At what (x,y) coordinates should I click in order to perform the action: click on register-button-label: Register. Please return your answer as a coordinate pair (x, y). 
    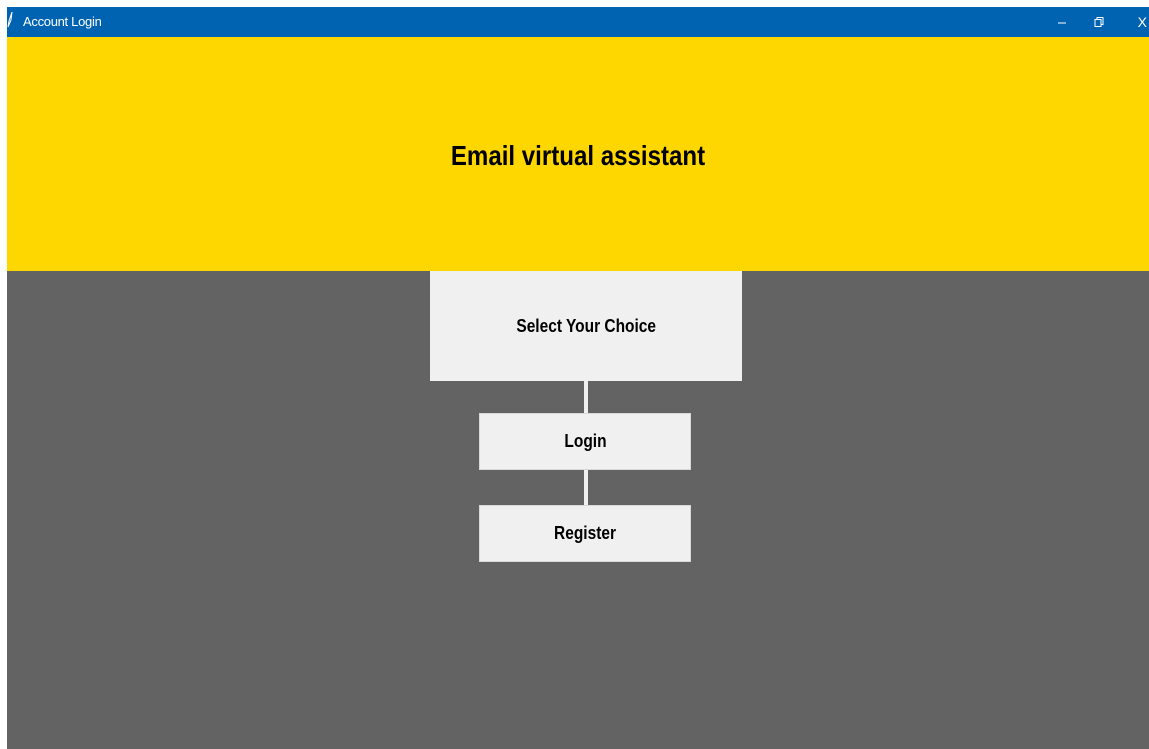
    Looking at the image, I should click on (585, 533).